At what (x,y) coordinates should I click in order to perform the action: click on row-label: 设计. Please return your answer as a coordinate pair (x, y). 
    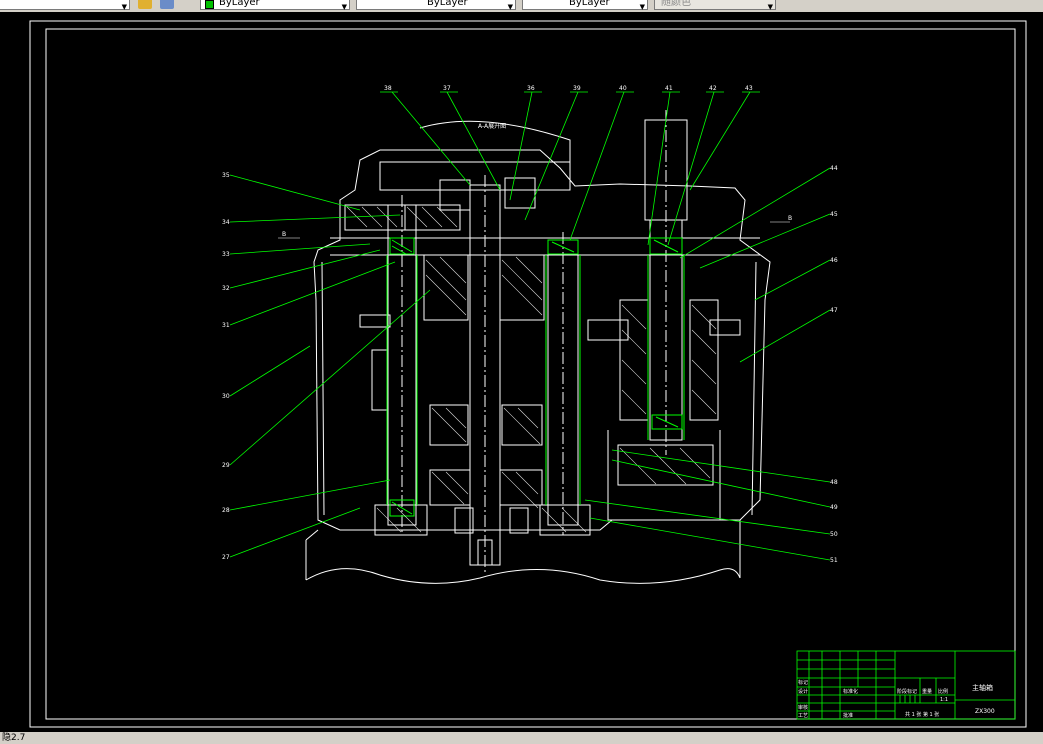
    Looking at the image, I should click on (803, 691).